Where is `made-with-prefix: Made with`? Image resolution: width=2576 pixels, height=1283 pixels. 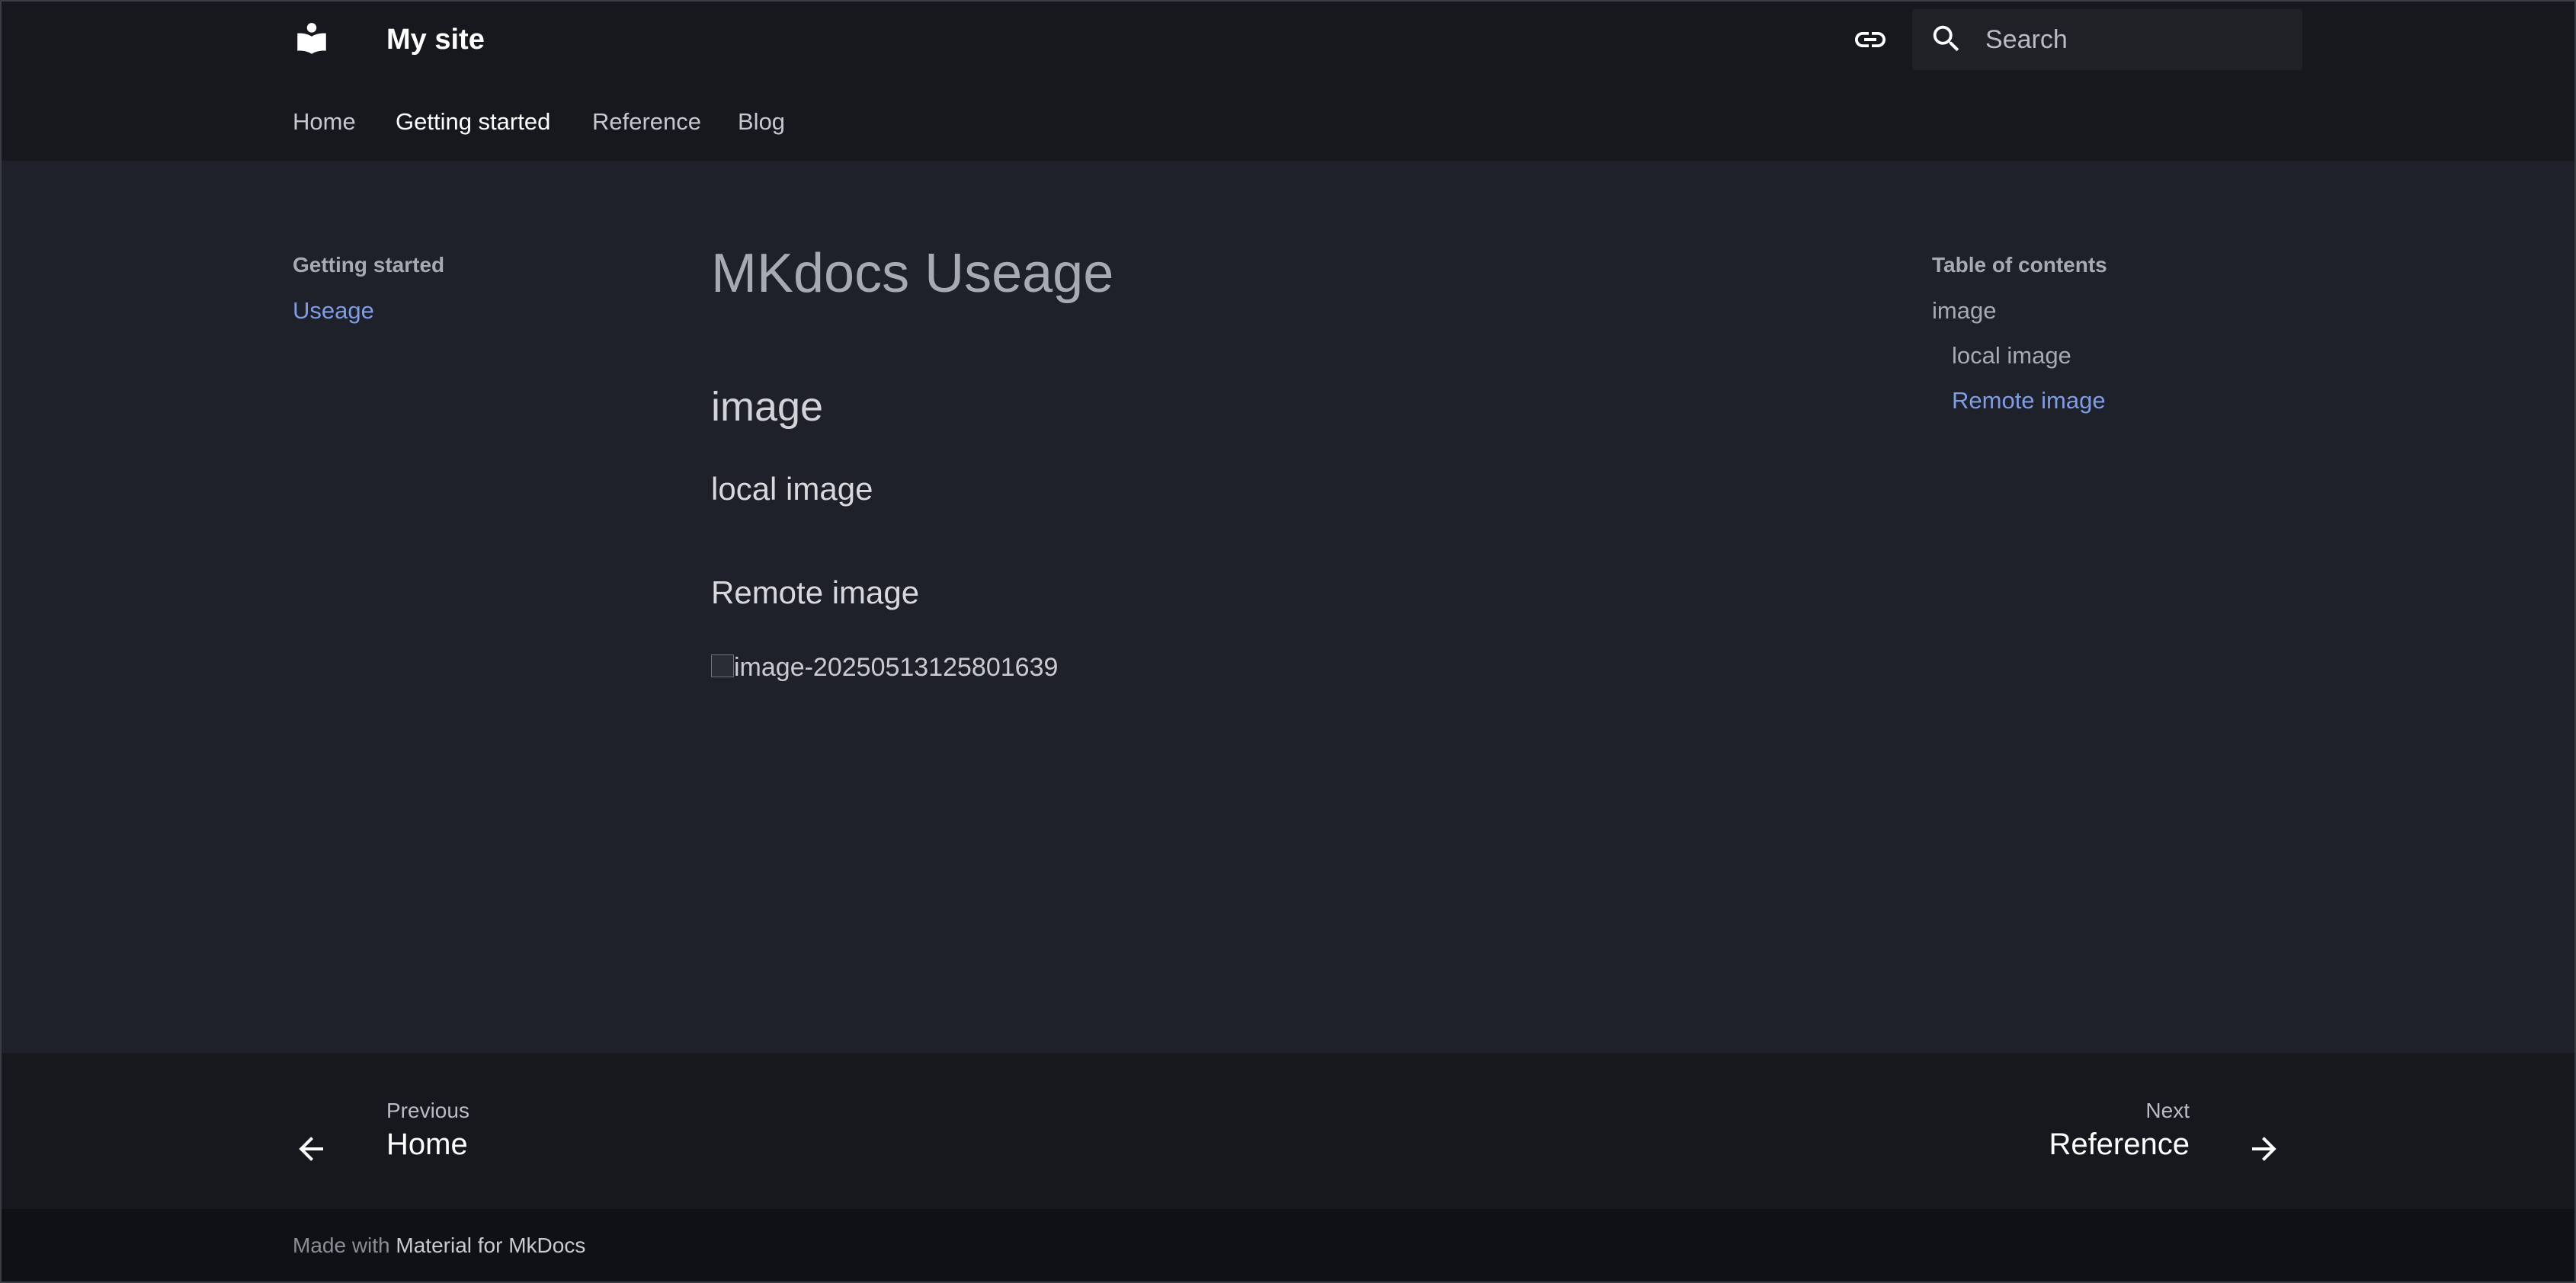
made-with-prefix: Made with is located at coordinates (344, 1245).